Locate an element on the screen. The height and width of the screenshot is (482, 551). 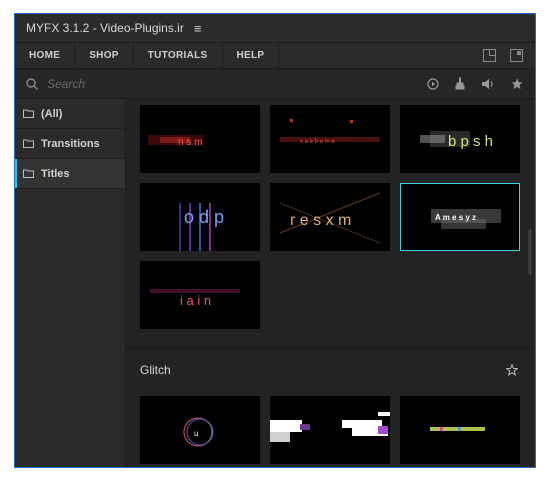
title-bar: MYFX 3.1.2 - Video-Plugins.ir ≡ is located at coordinates (275, 28).